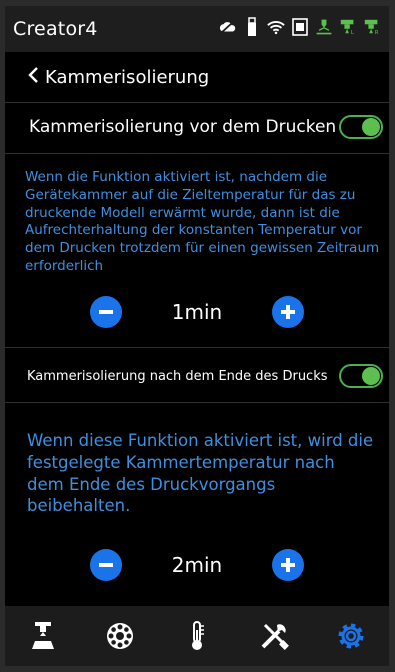  Describe the element at coordinates (348, 27) in the screenshot. I see `extruder-temp-icon: L` at that location.